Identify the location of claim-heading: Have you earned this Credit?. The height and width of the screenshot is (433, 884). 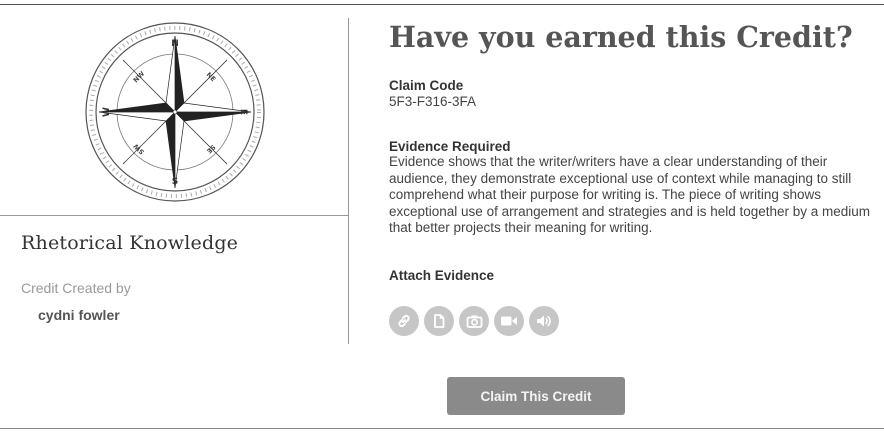
(621, 37).